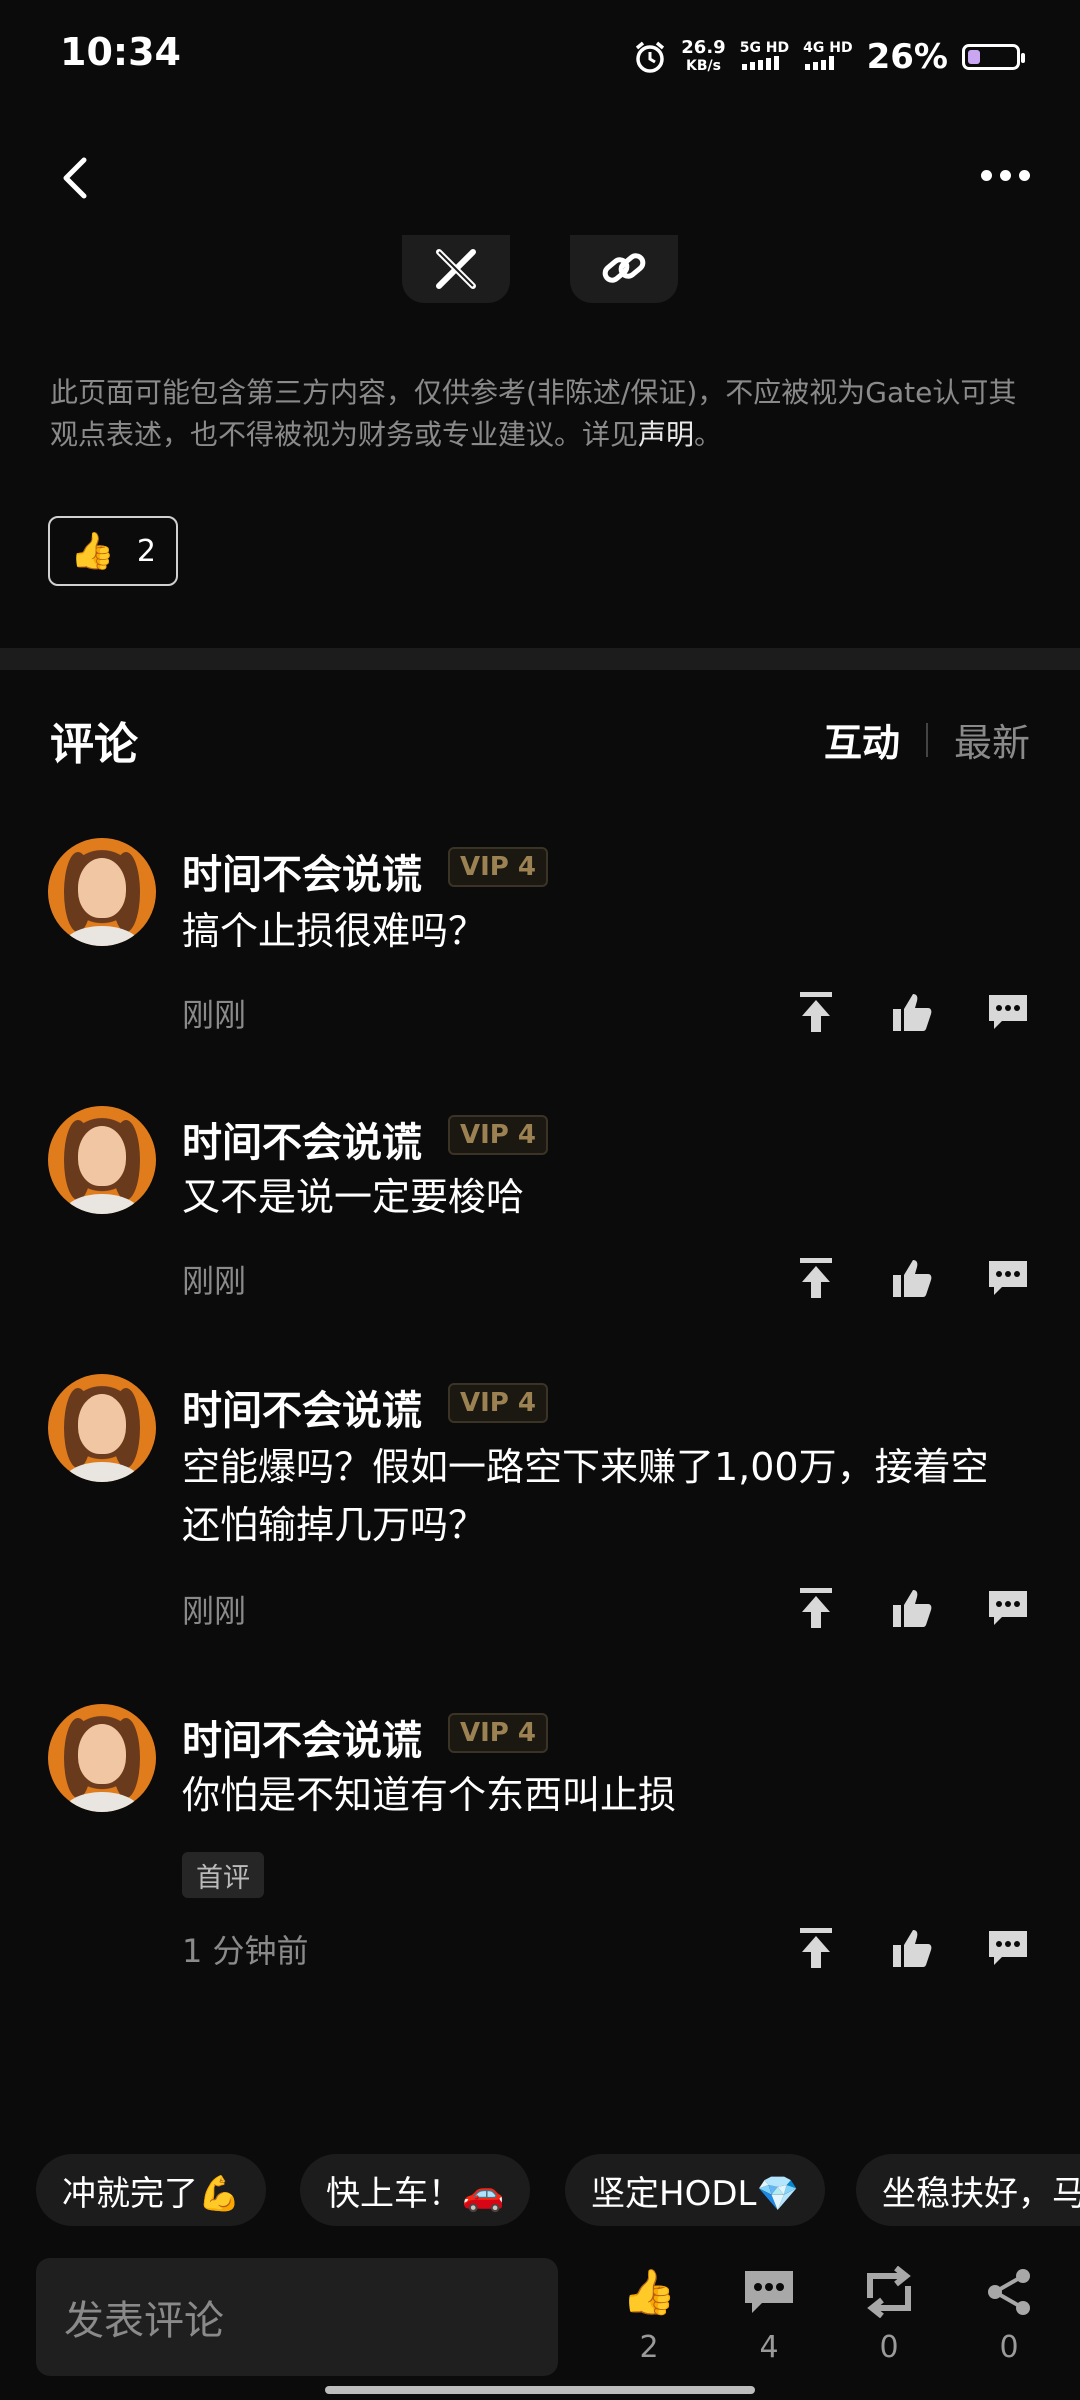 The height and width of the screenshot is (2400, 1080). What do you see at coordinates (1009, 2292) in the screenshot?
I see `share-icon` at bounding box center [1009, 2292].